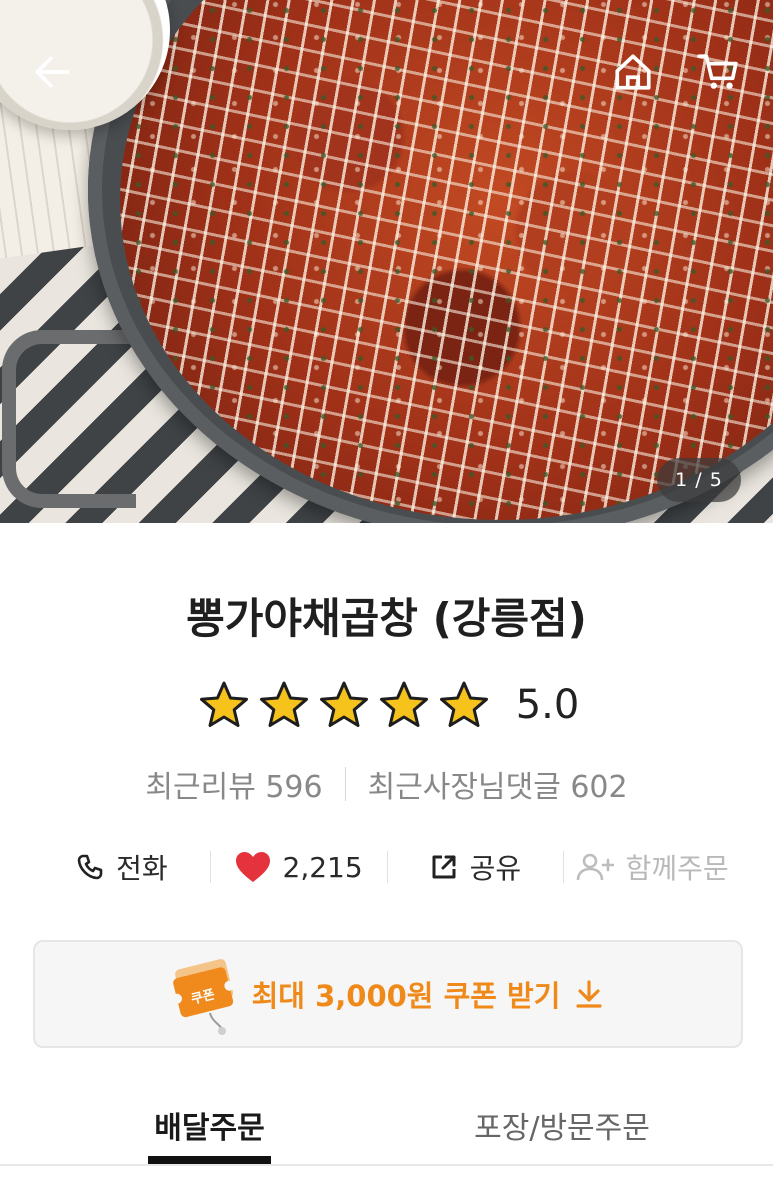  What do you see at coordinates (322, 867) in the screenshot?
I see `like-count: 2,215` at bounding box center [322, 867].